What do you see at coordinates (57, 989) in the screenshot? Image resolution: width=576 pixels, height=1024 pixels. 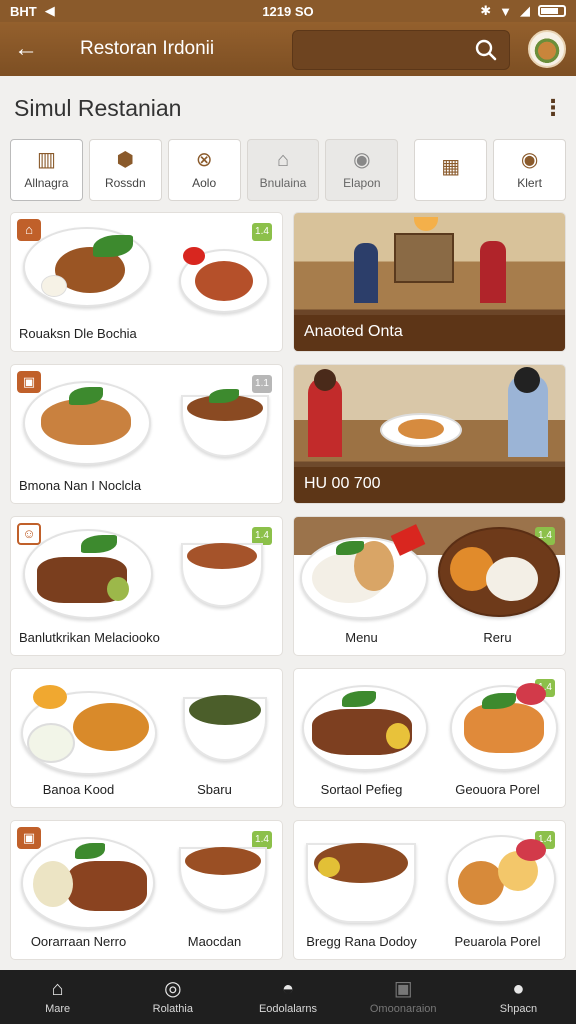 I see `home-icon: ⌂` at bounding box center [57, 989].